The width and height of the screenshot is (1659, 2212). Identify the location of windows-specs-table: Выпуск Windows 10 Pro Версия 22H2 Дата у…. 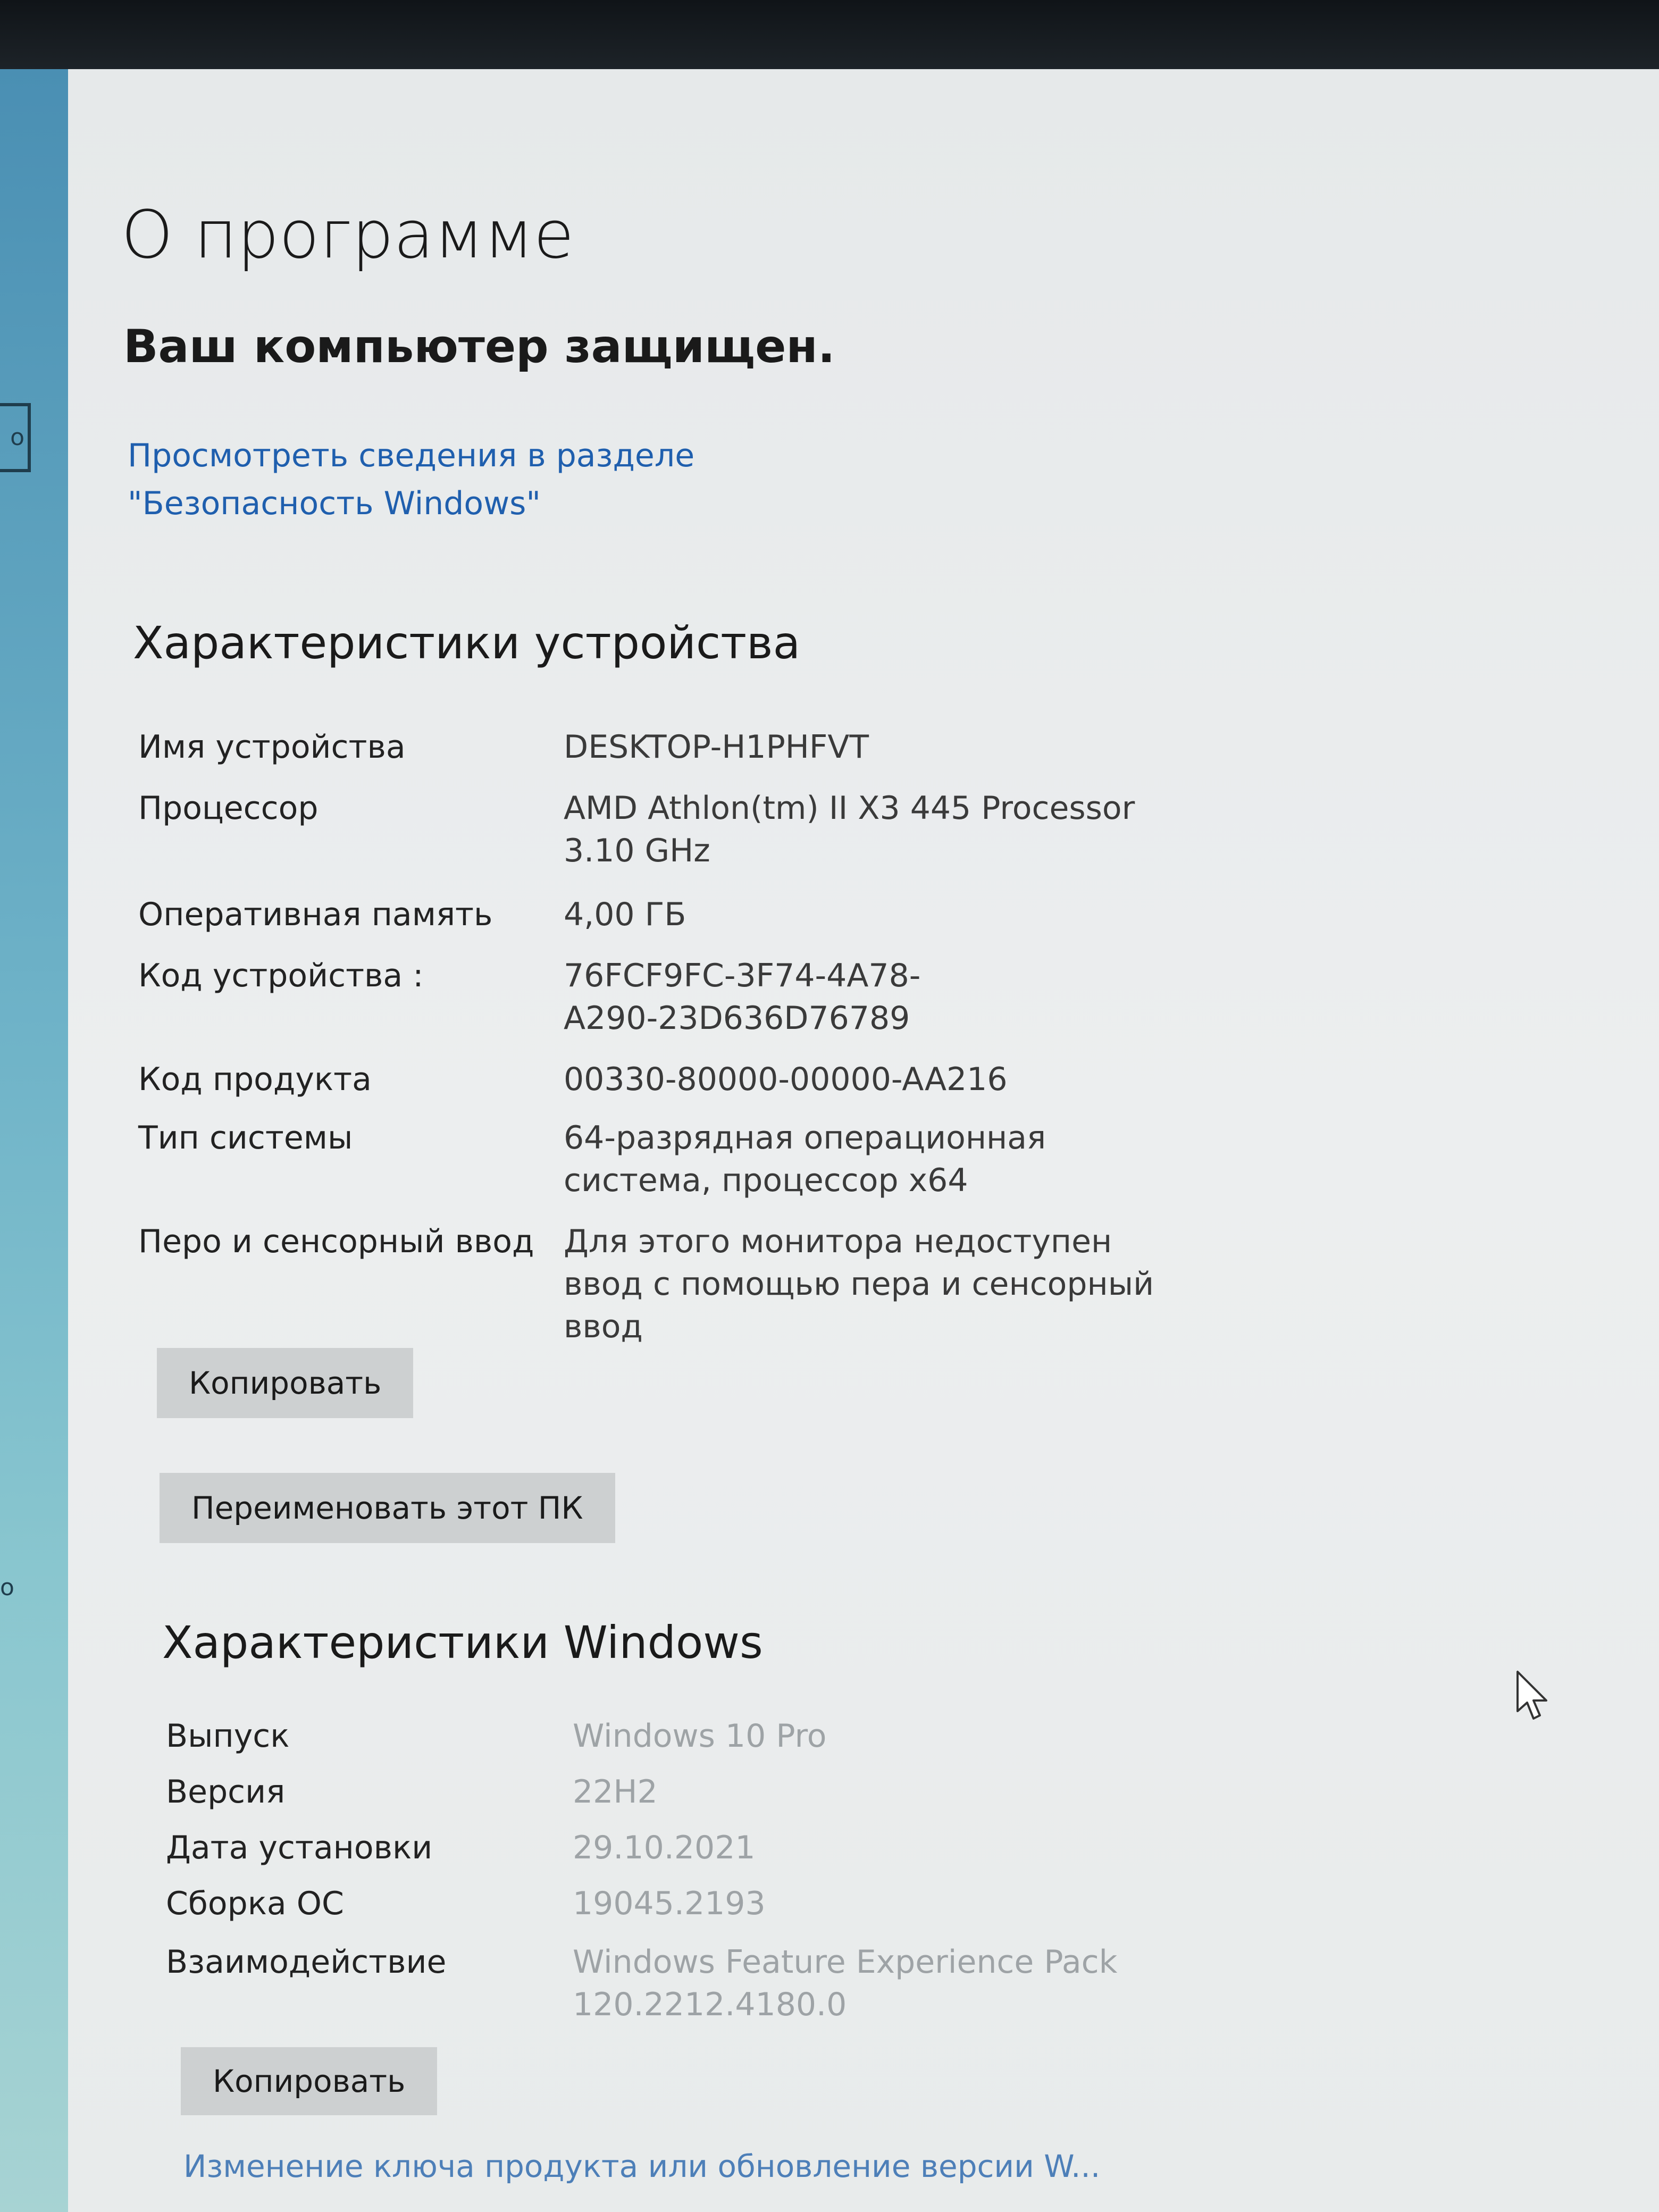
(751, 1878).